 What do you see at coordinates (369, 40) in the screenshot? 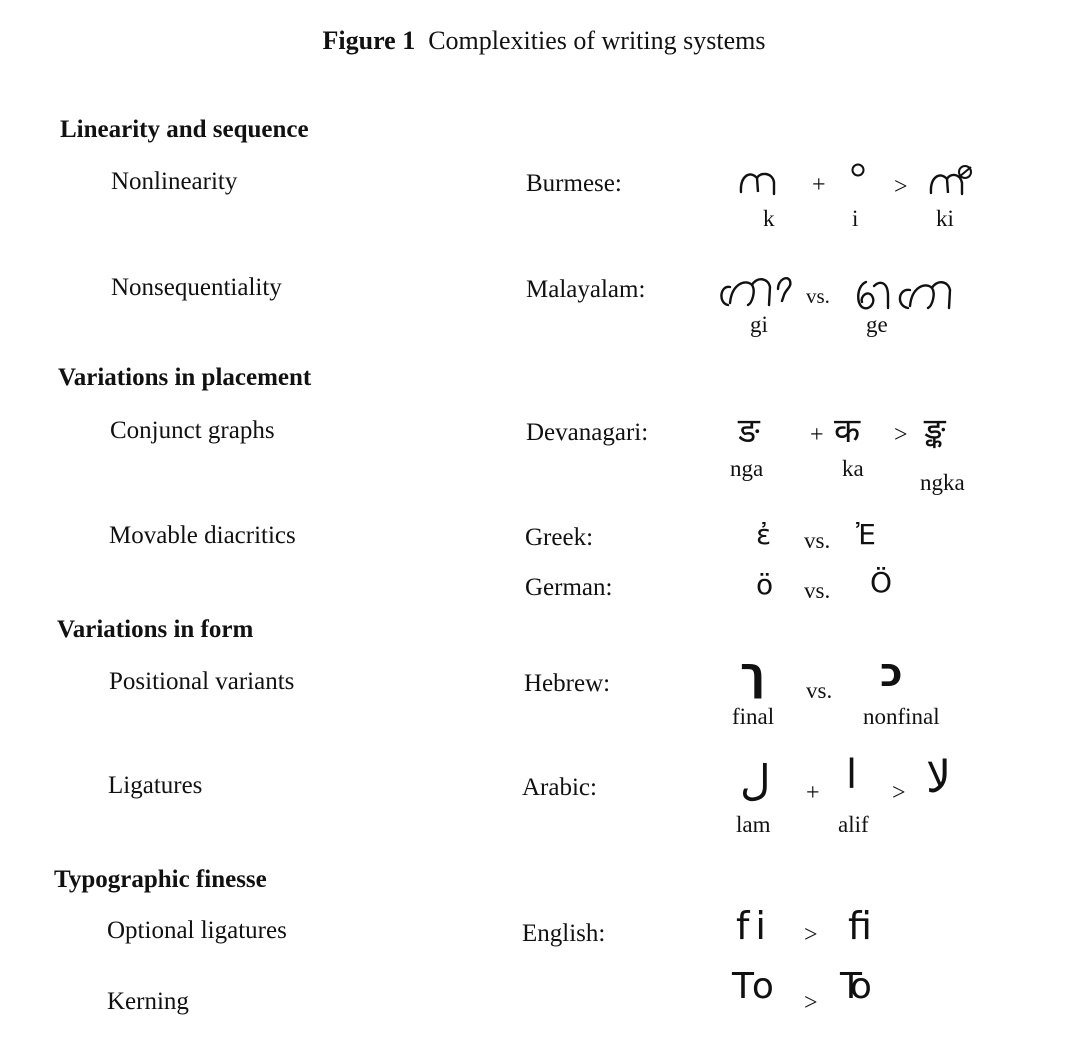
I see `figure-number: Figure 1` at bounding box center [369, 40].